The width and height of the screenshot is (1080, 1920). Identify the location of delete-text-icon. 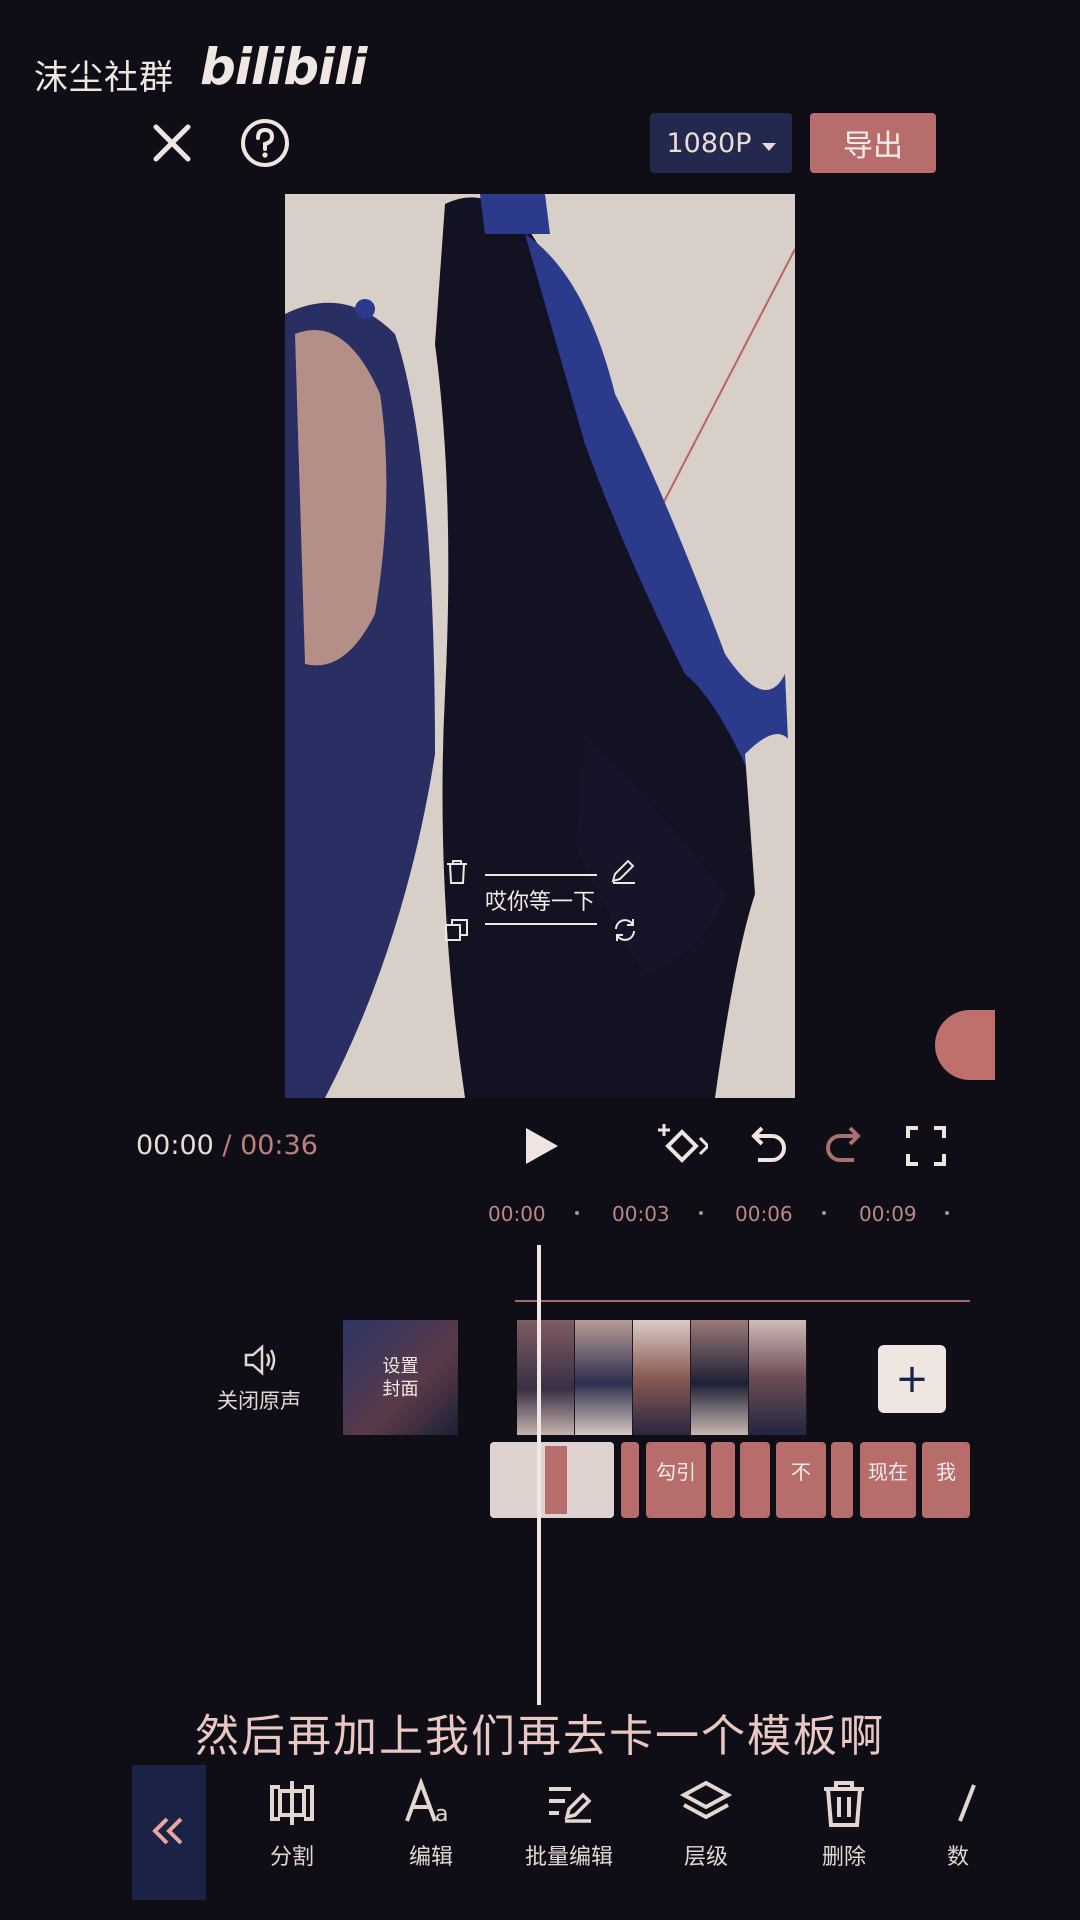
(457, 872).